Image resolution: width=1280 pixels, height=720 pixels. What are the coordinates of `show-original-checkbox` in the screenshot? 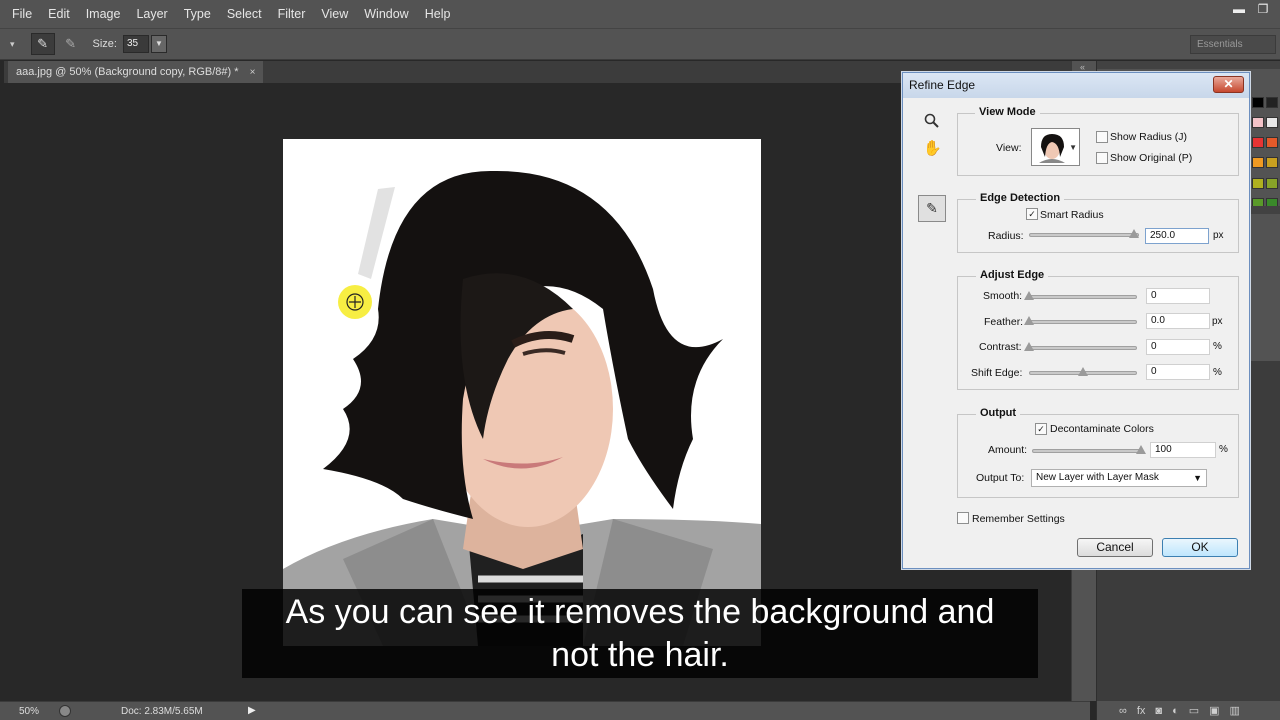 It's located at (1102, 158).